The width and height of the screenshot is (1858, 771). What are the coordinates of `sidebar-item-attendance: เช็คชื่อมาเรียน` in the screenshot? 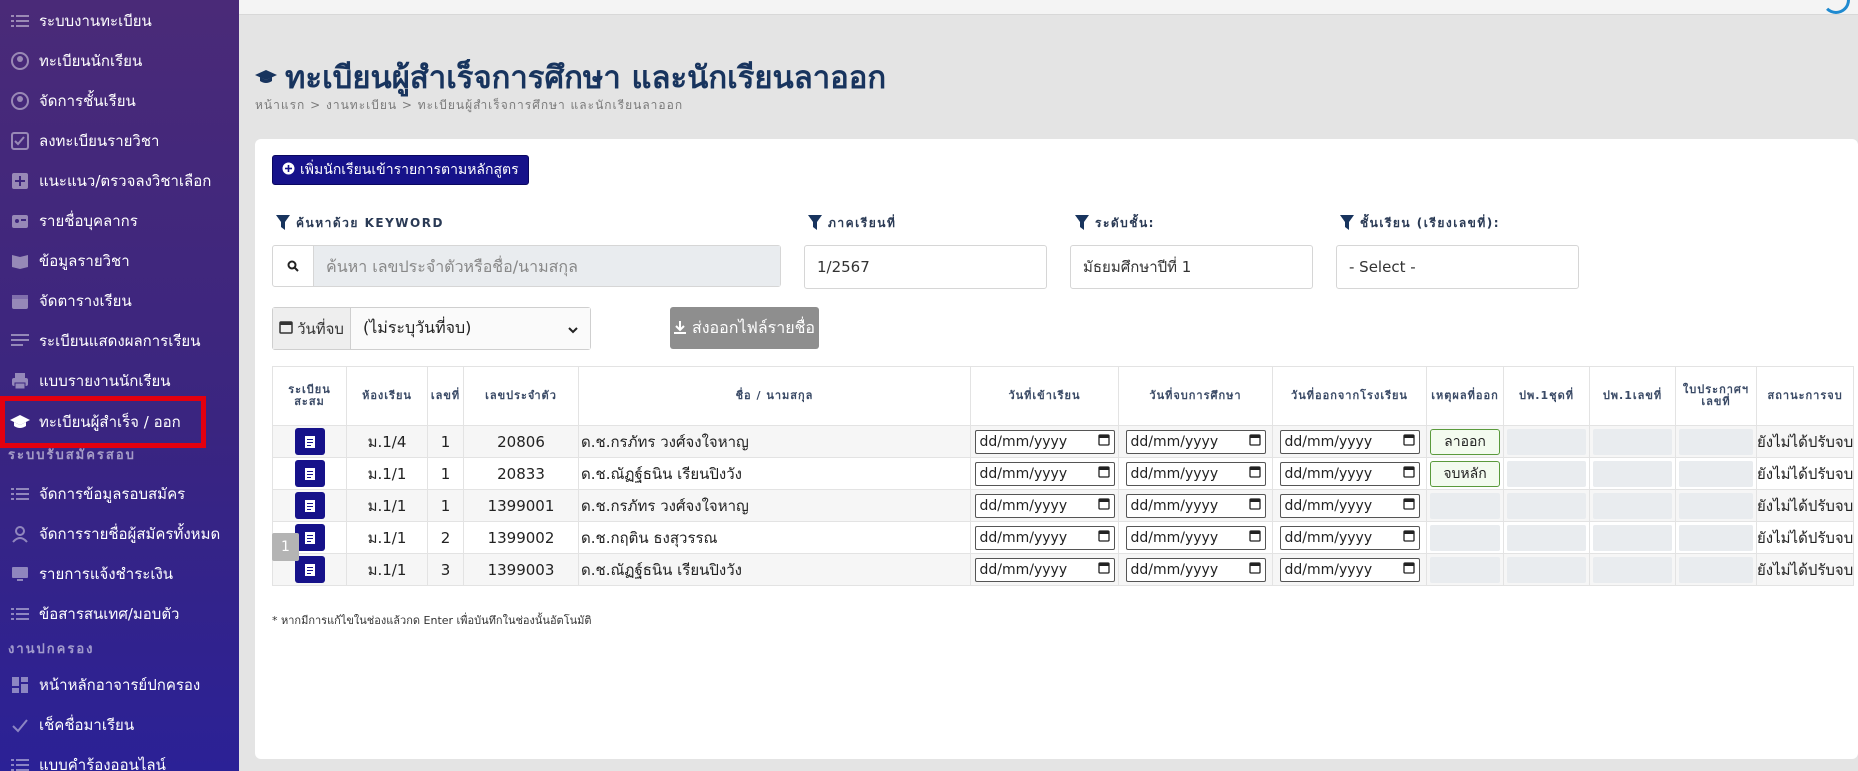 It's located at (119, 725).